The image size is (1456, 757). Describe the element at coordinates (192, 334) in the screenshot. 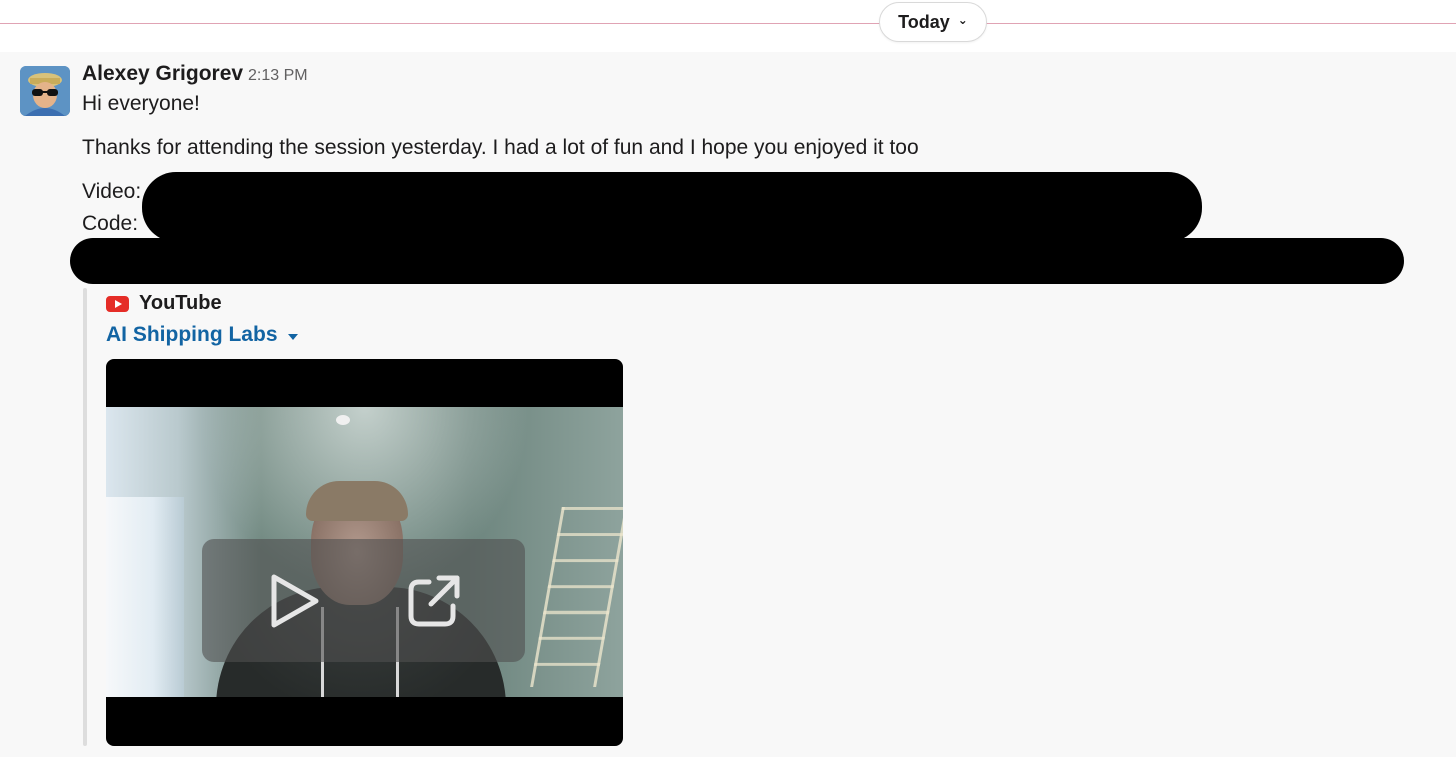

I see `video-title-text: AI Shipping Labs` at that location.